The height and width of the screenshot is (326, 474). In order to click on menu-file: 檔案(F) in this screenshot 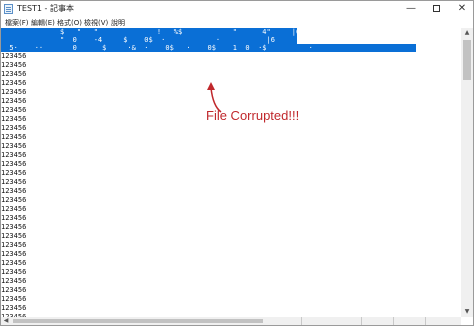, I will do `click(17, 23)`.